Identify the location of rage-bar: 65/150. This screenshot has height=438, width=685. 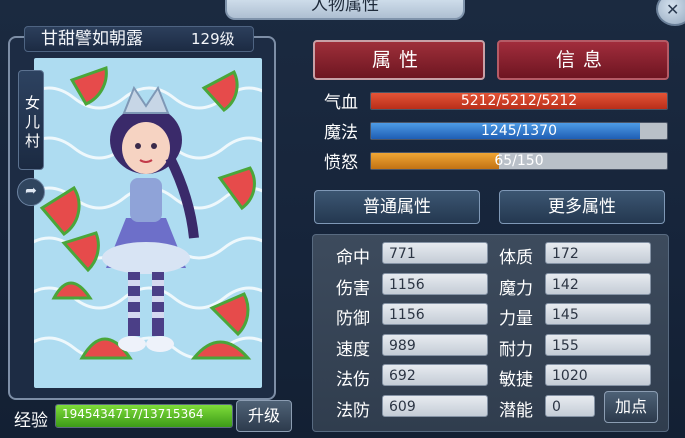
(519, 161).